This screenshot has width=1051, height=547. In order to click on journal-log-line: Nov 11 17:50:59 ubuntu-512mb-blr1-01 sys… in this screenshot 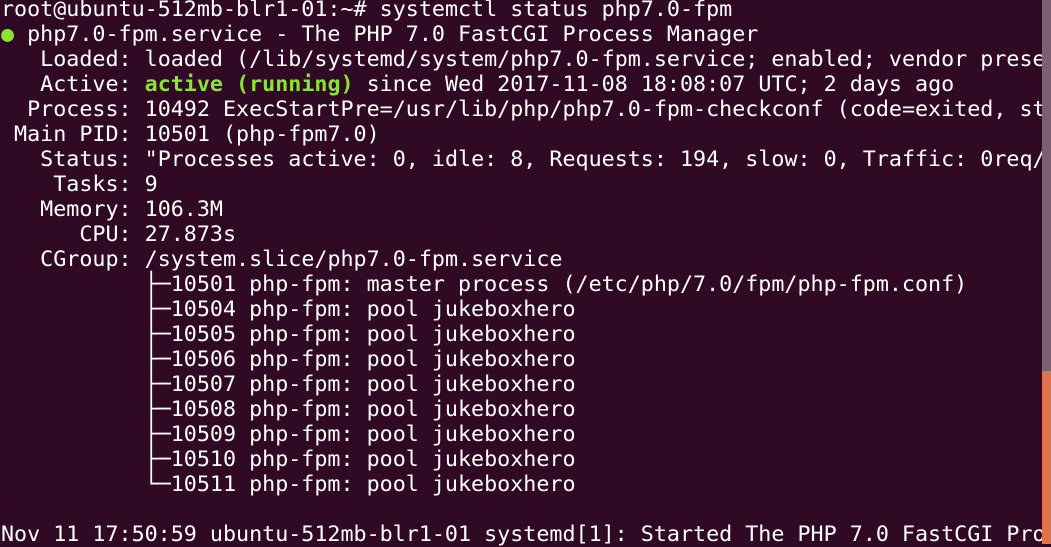, I will do `click(523, 534)`.